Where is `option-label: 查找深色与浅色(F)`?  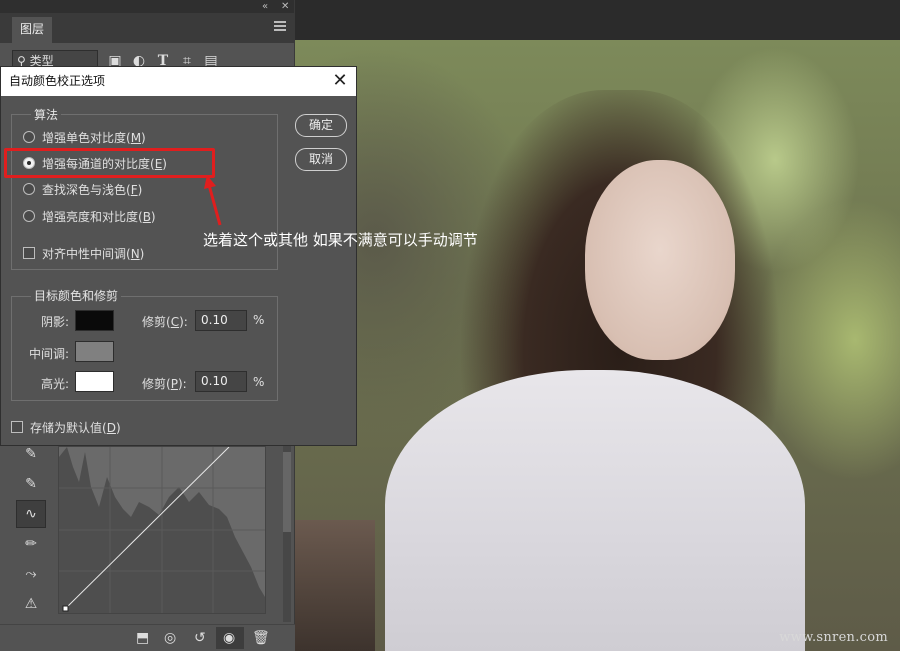 option-label: 查找深色与浅色(F) is located at coordinates (92, 189).